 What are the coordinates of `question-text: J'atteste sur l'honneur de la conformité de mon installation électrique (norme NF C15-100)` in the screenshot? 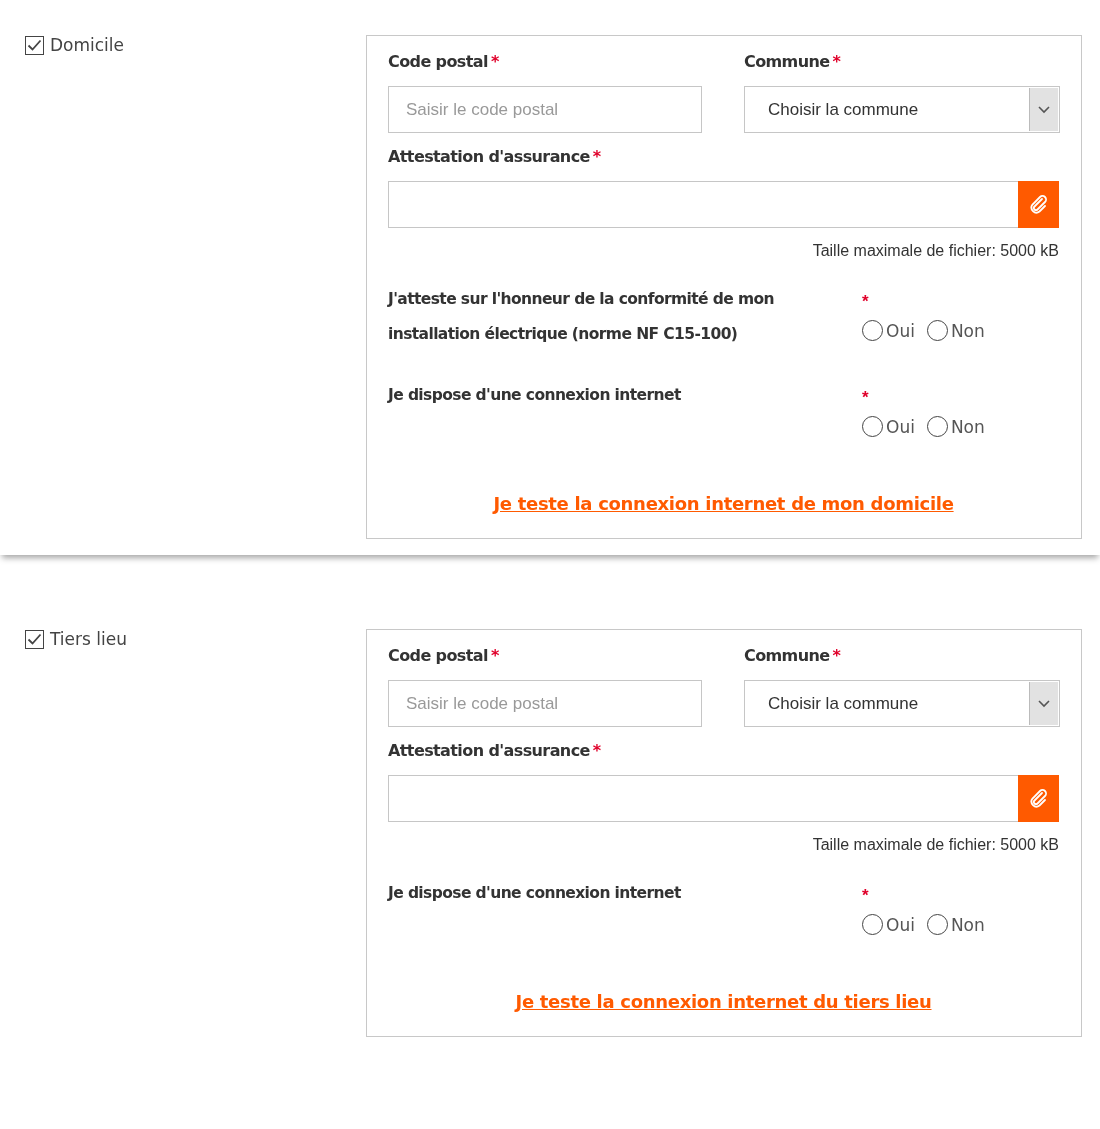 It's located at (582, 317).